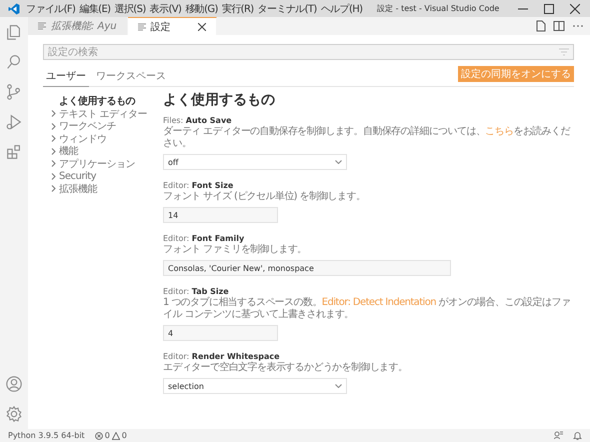 This screenshot has height=442, width=590. What do you see at coordinates (107, 188) in the screenshot?
I see `toc-item: 拡張機能` at bounding box center [107, 188].